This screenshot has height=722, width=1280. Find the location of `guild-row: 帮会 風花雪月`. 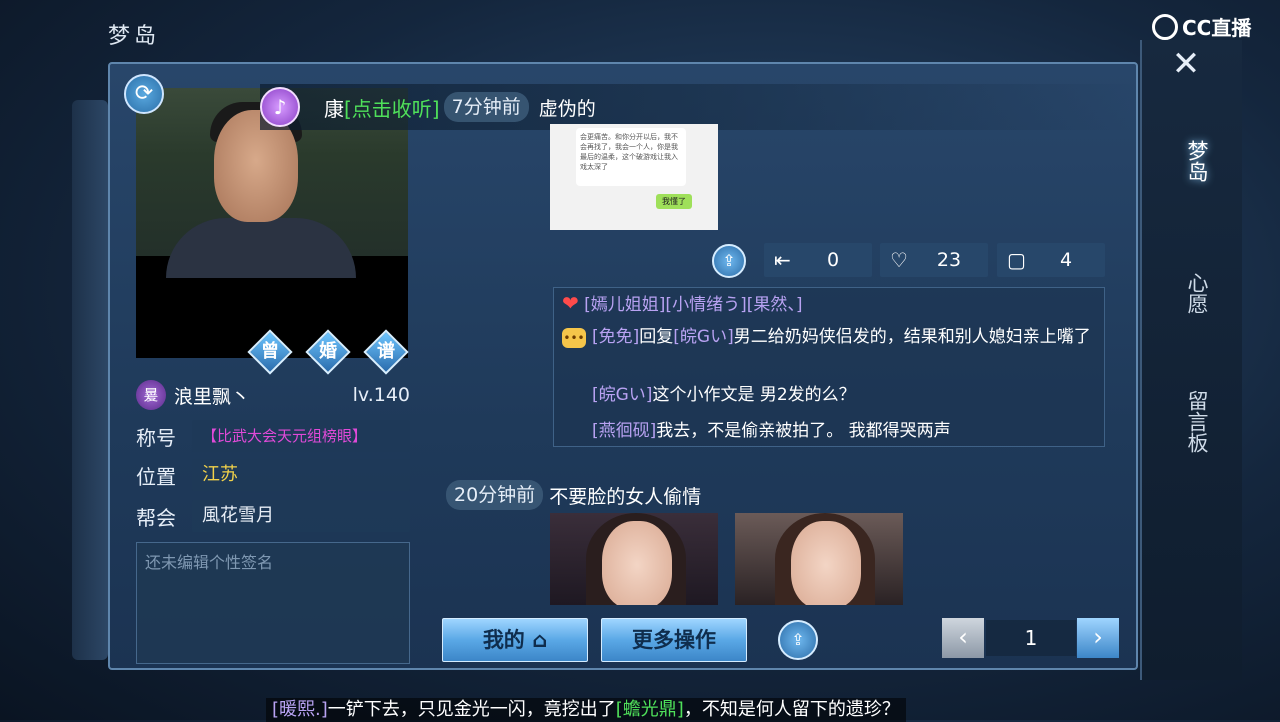

guild-row: 帮会 風花雪月 is located at coordinates (273, 516).